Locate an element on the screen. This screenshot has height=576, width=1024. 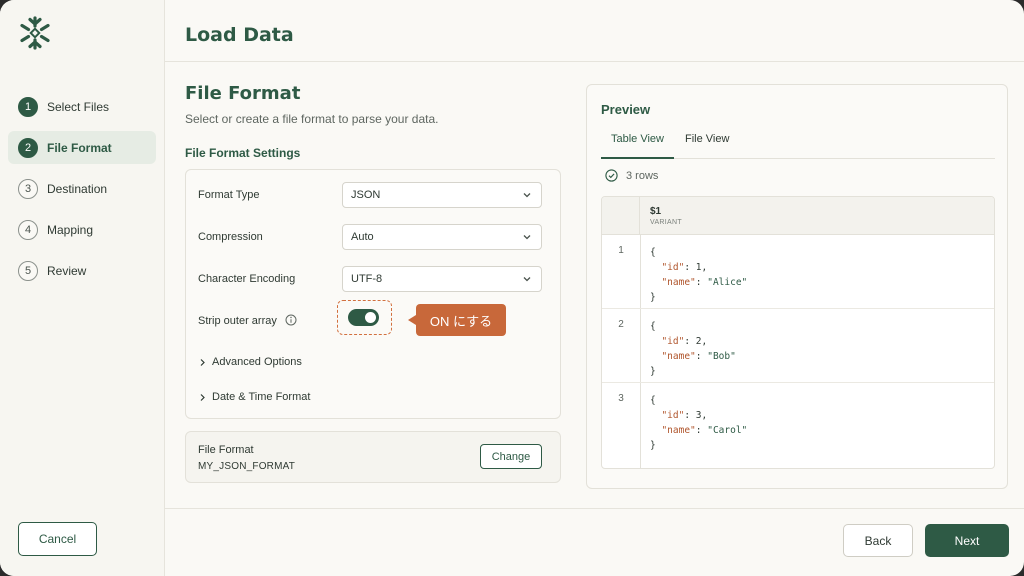
table-row: 2 { "id": 2, "name": "Bob" } is located at coordinates (798, 346).